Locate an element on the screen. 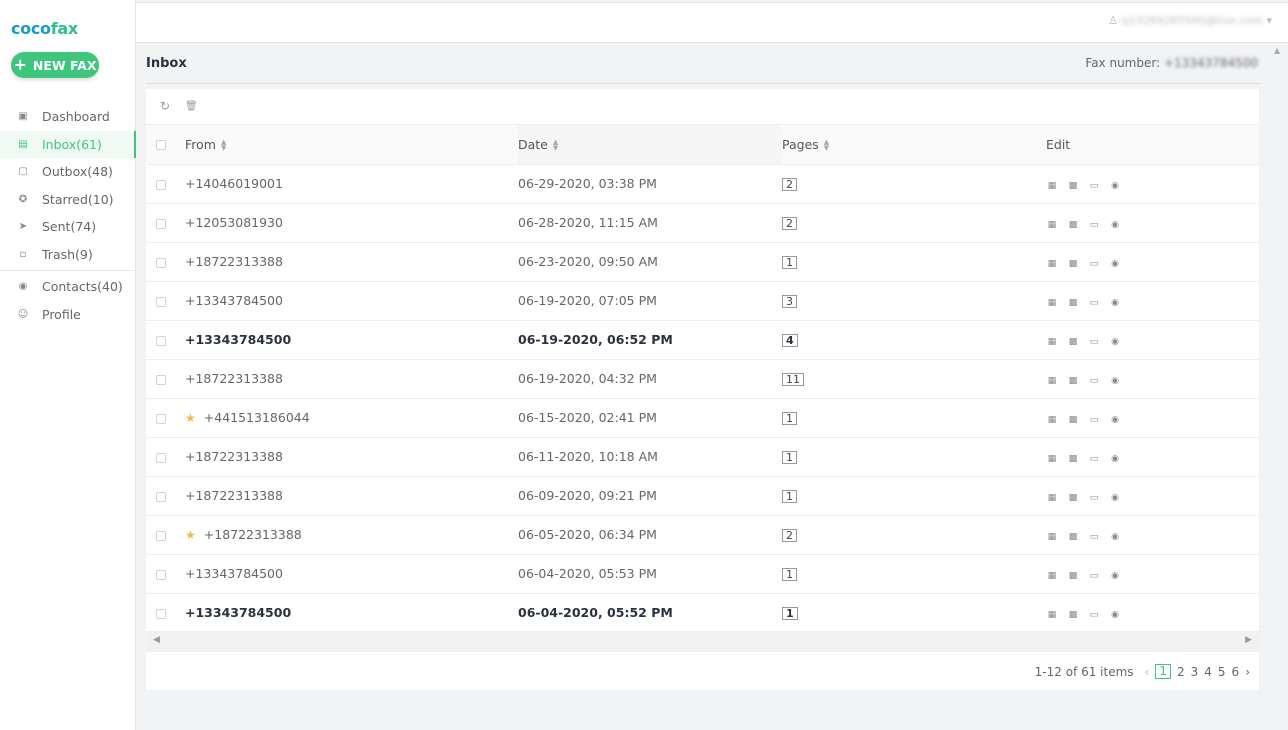 The width and height of the screenshot is (1288, 730). column-date: Date ▲ ▼ is located at coordinates (650, 145).